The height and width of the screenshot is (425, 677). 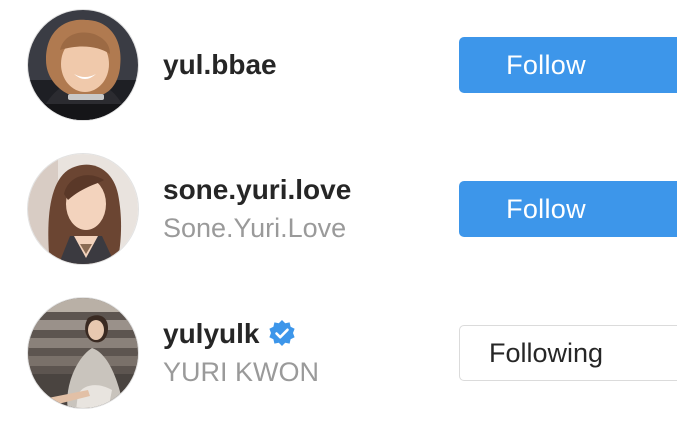 I want to click on full-name: Sone.Yuri.Love, so click(x=255, y=228).